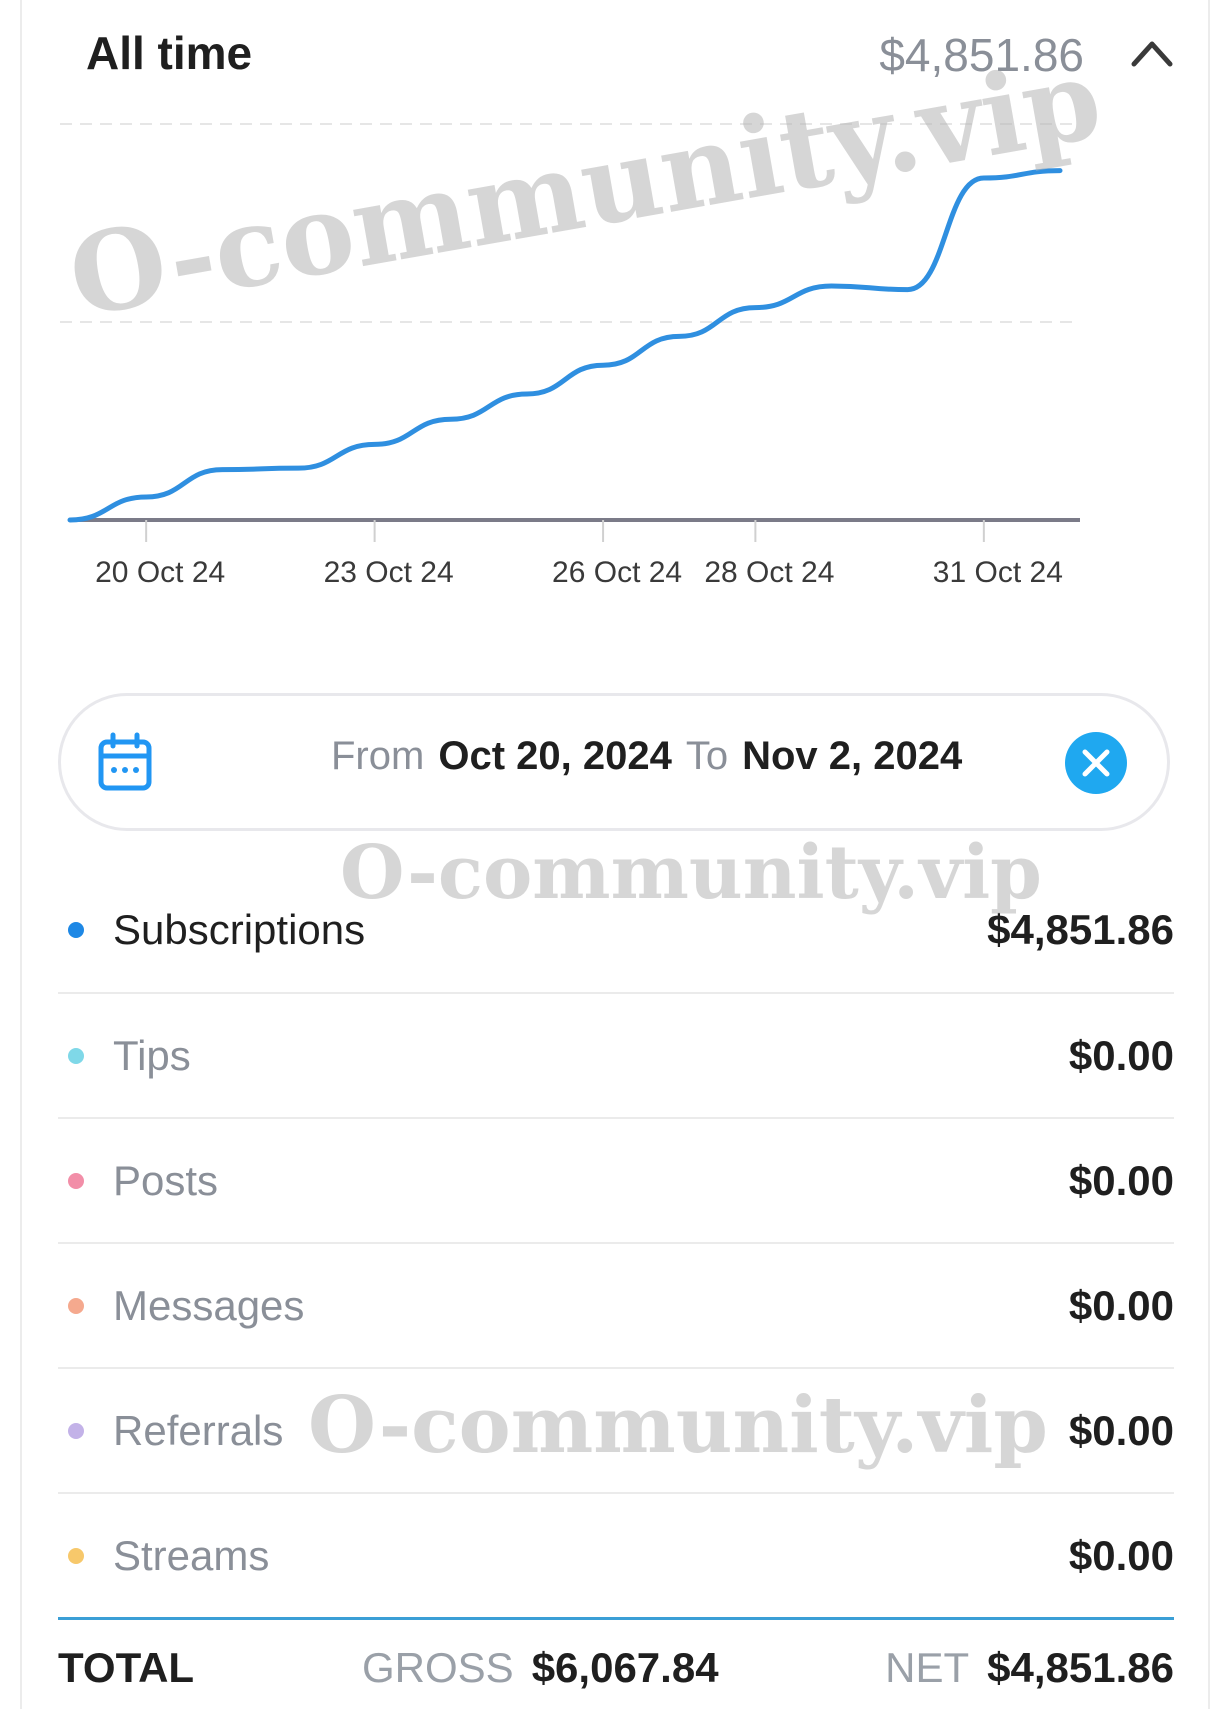 The width and height of the screenshot is (1231, 1709). Describe the element at coordinates (1080, 929) in the screenshot. I see `category-value: $4,851.86` at that location.